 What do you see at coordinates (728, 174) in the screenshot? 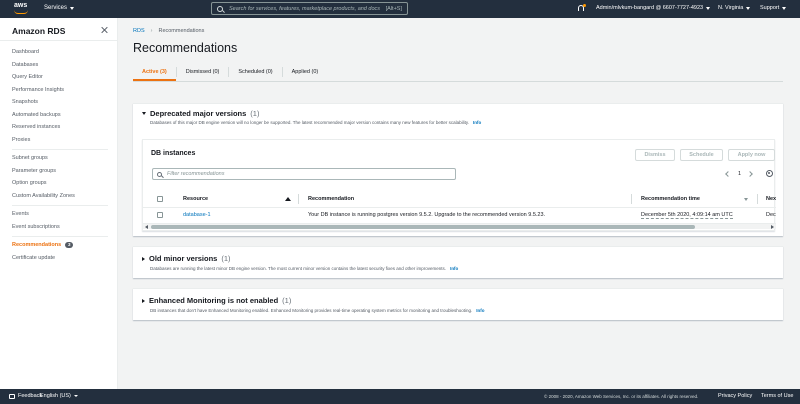
I see `previous-page-icon` at bounding box center [728, 174].